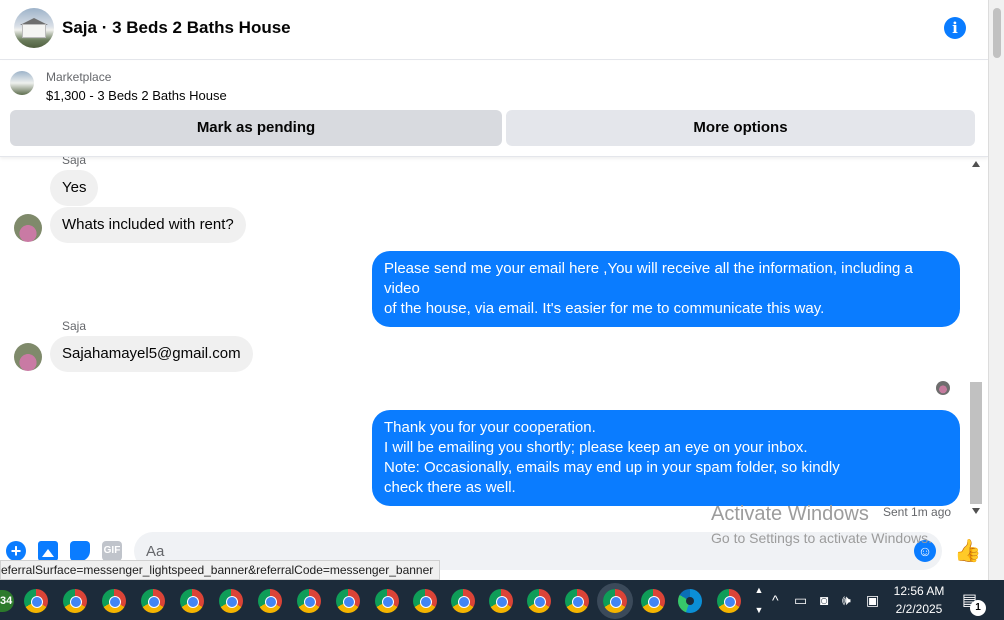 Image resolution: width=1004 pixels, height=620 pixels. What do you see at coordinates (34, 31) in the screenshot?
I see `house-image` at bounding box center [34, 31].